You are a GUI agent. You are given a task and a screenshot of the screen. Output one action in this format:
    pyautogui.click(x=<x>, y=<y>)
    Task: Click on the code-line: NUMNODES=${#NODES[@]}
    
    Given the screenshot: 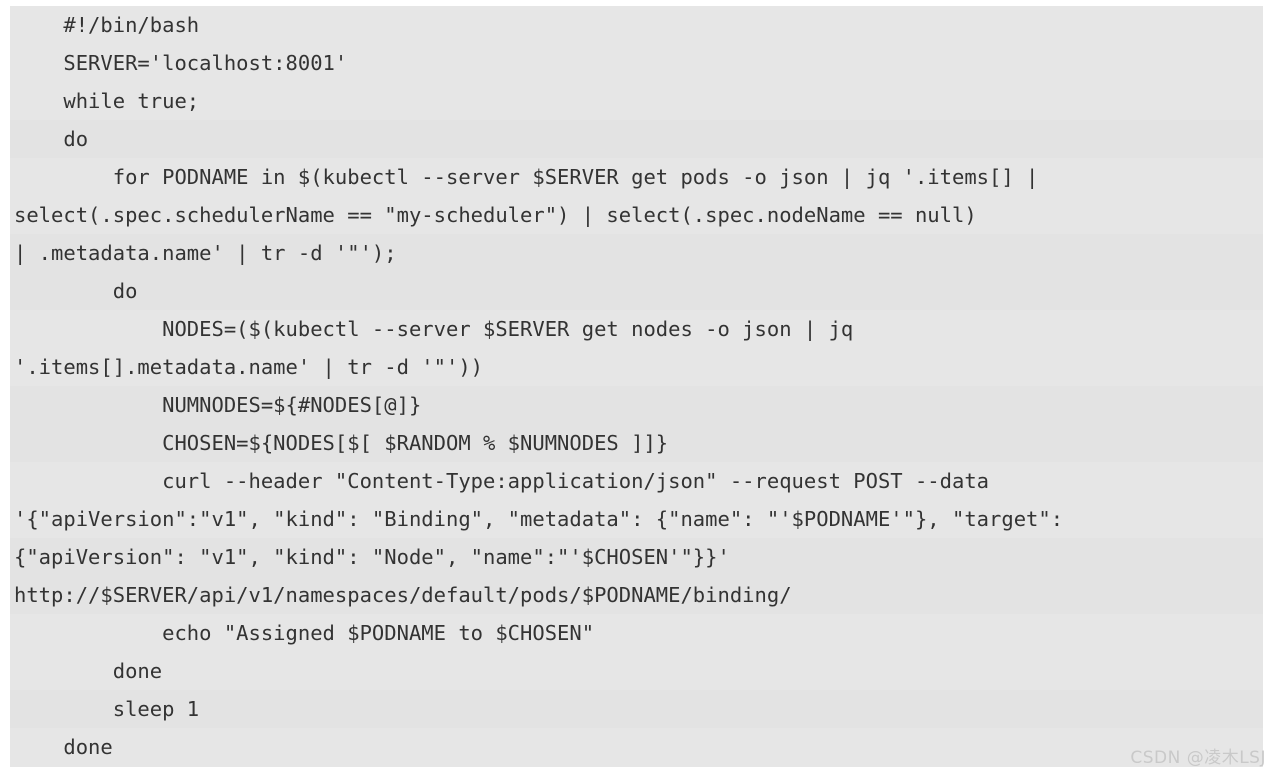 What is the action you would take?
    pyautogui.click(x=636, y=405)
    